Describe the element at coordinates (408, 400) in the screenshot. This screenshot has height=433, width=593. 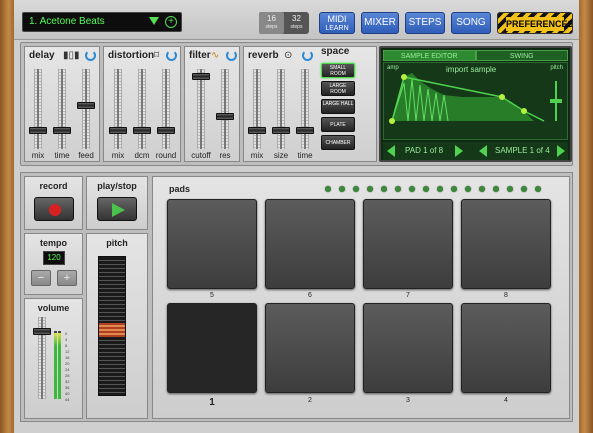
I see `pad-3-label: 3` at that location.